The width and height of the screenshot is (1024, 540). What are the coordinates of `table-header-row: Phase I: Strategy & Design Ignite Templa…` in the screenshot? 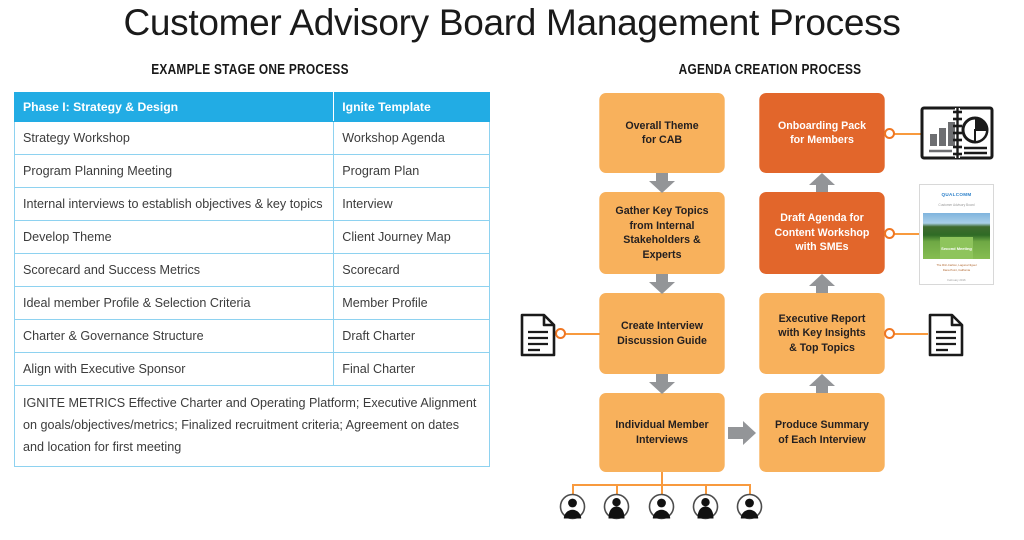 It's located at (251, 107).